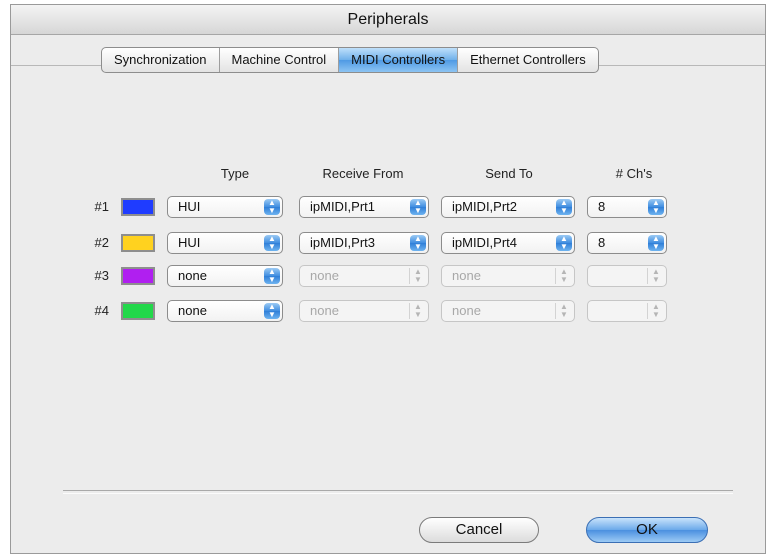 This screenshot has width=780, height=558. I want to click on row-3-type-popup: none ▲ ▼, so click(225, 276).